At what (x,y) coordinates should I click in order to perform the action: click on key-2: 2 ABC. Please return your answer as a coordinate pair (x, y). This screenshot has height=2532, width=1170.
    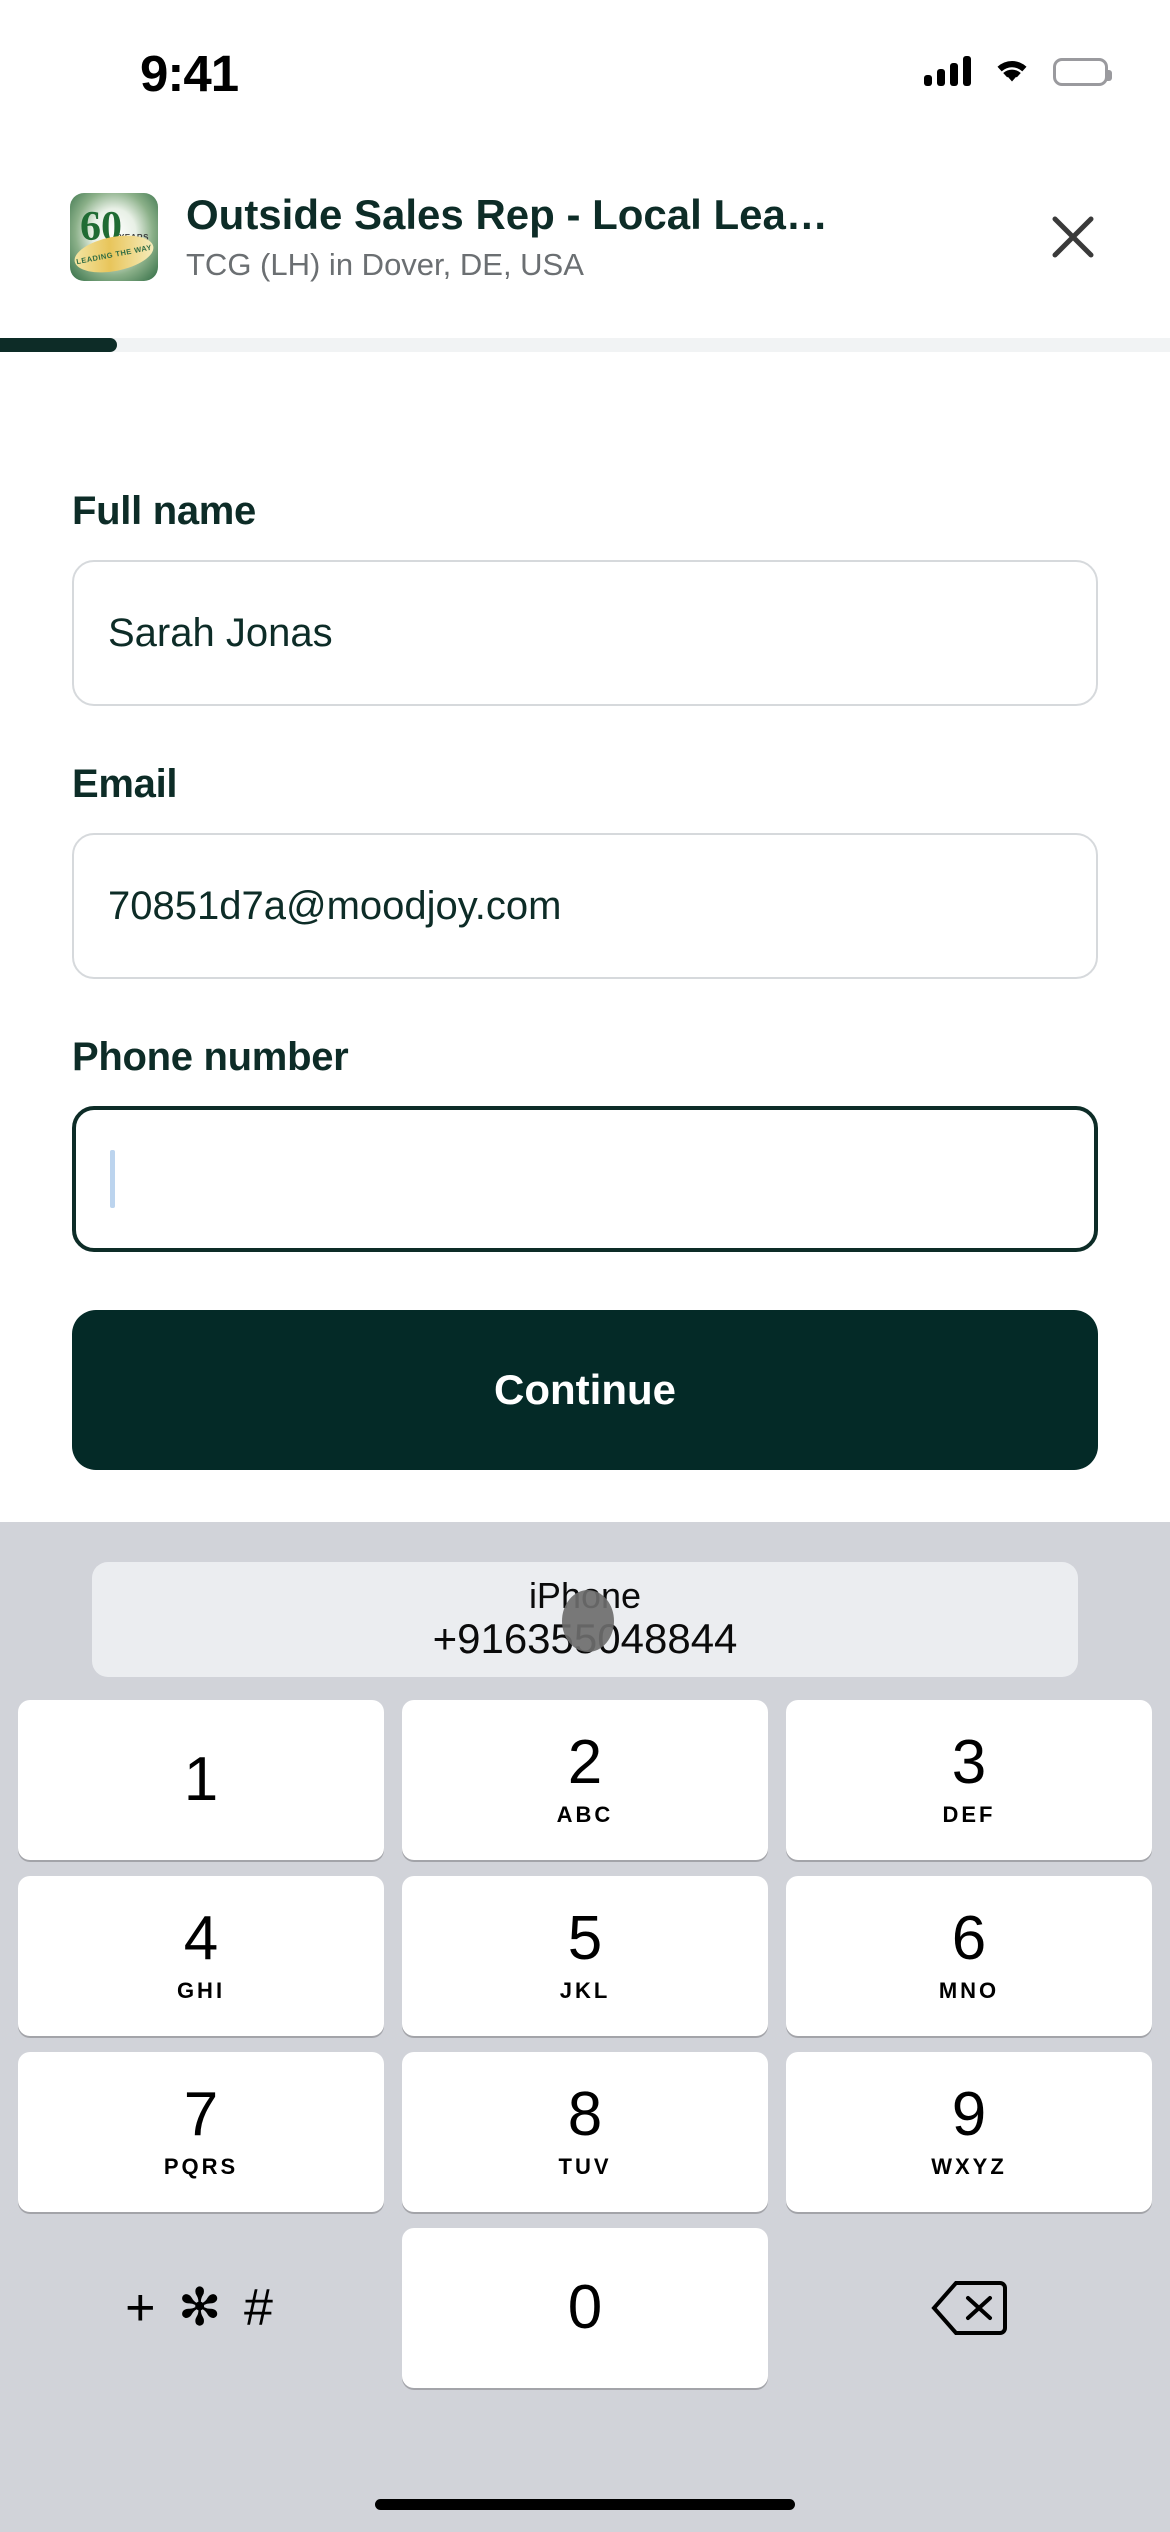
    Looking at the image, I should click on (585, 1780).